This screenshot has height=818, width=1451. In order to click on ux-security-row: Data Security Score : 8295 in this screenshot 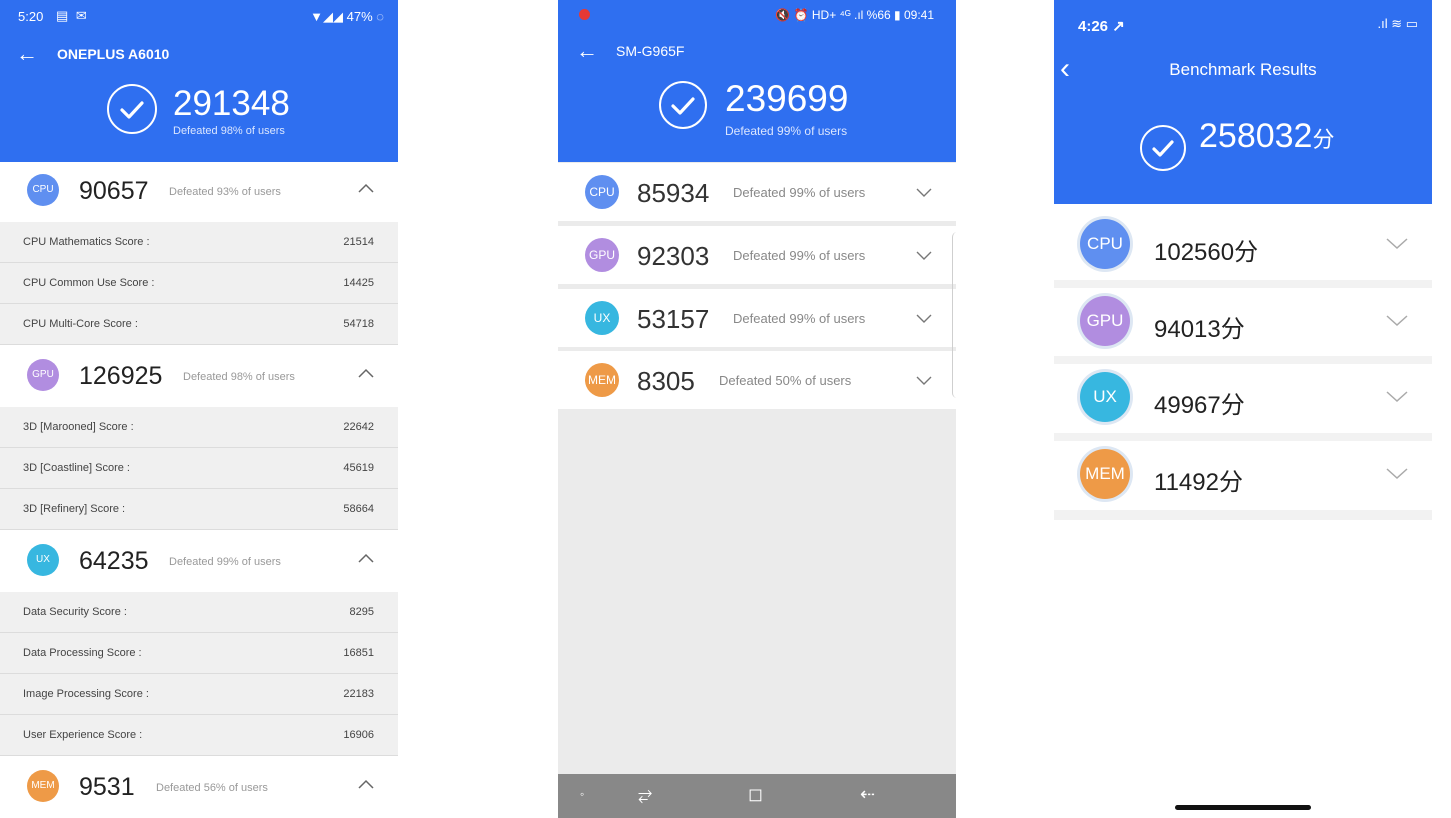, I will do `click(199, 612)`.